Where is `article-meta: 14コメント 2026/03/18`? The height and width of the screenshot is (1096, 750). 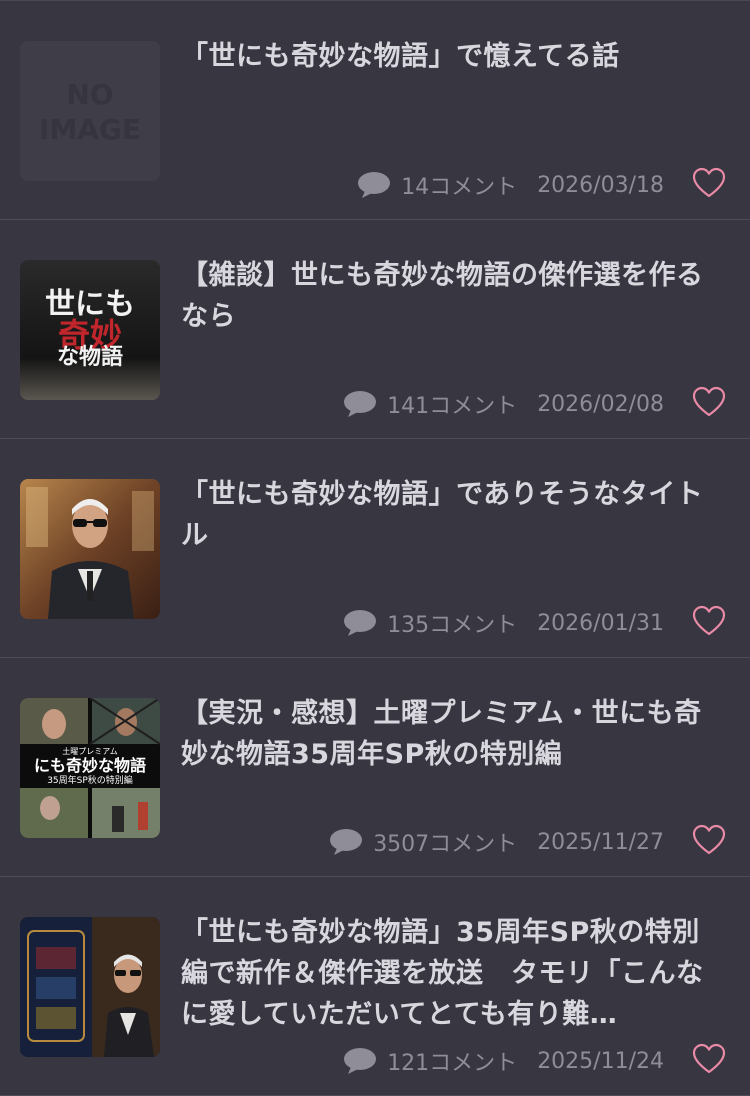 article-meta: 14コメント 2026/03/18 is located at coordinates (510, 185).